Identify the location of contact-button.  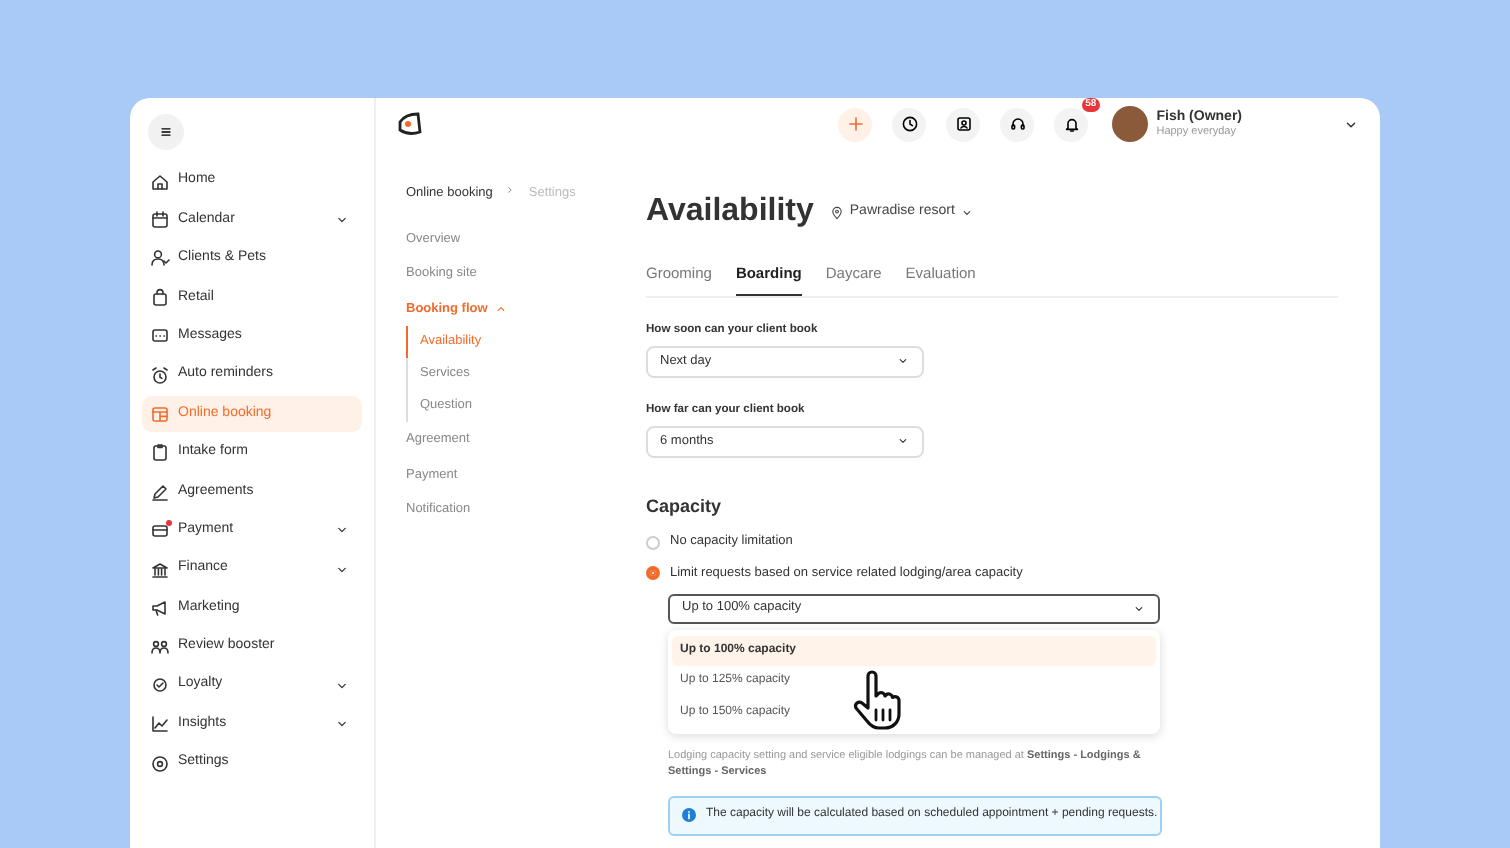
(963, 124).